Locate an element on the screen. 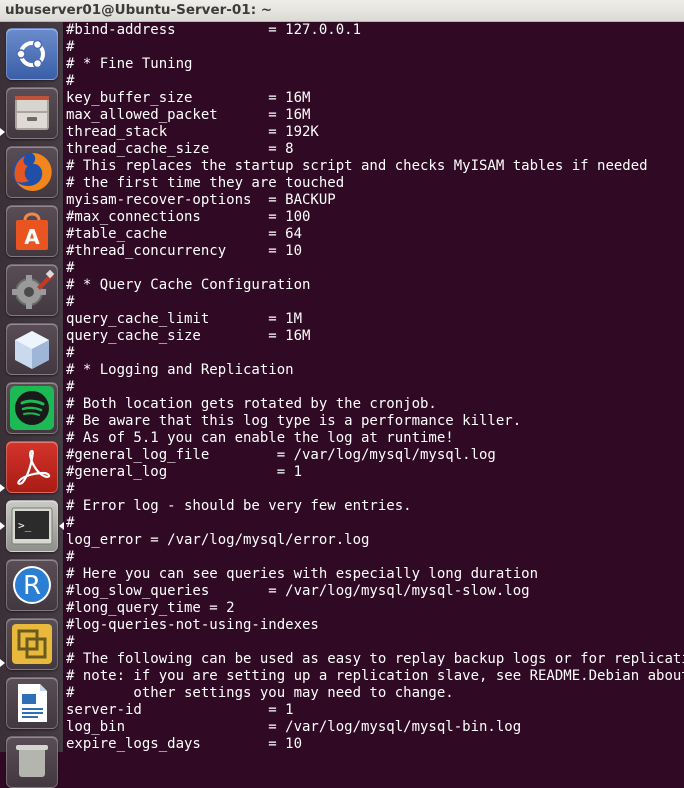 Image resolution: width=684 pixels, height=788 pixels. libreoffice-writer-button is located at coordinates (32, 703).